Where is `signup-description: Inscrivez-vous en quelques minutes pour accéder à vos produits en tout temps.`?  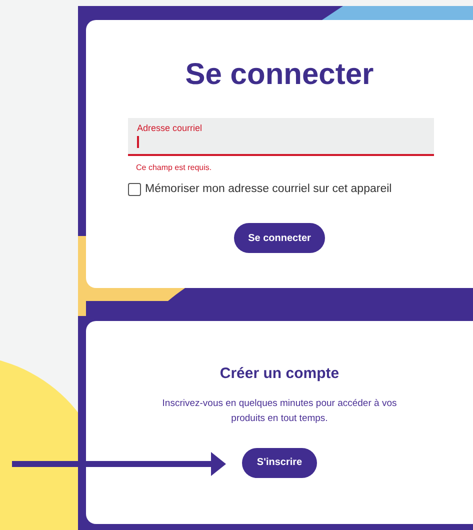 signup-description: Inscrivez-vous en quelques minutes pour accéder à vos produits en tout temps. is located at coordinates (279, 411).